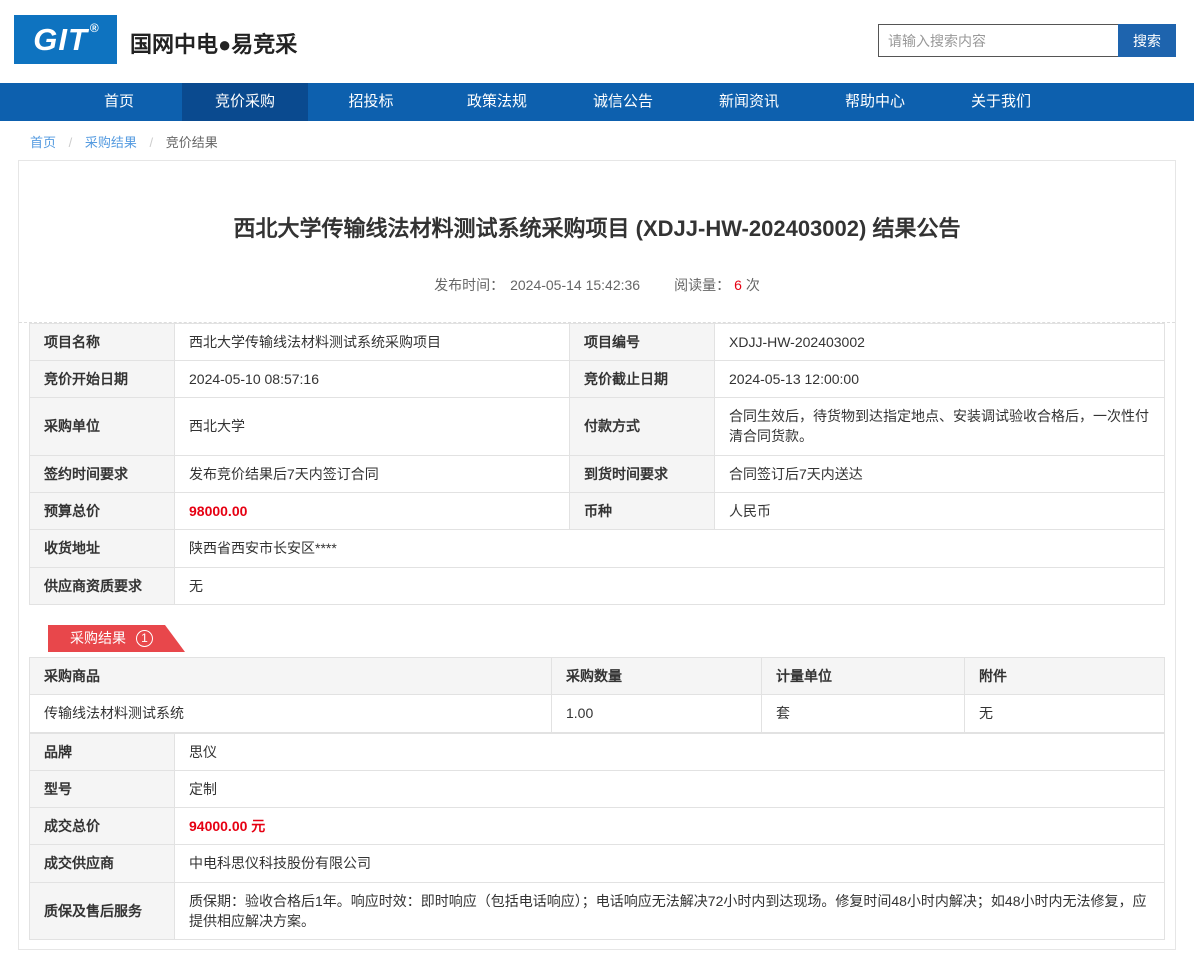 The height and width of the screenshot is (958, 1194). Describe the element at coordinates (1147, 40) in the screenshot. I see `search-button: 搜索` at that location.